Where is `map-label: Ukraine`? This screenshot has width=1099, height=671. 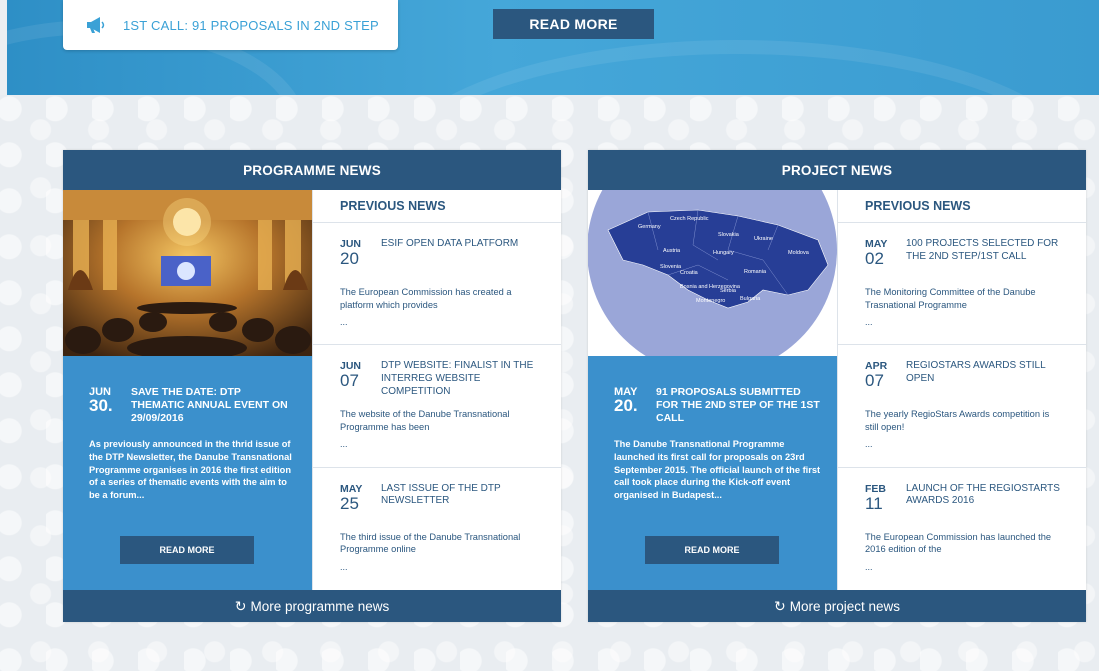 map-label: Ukraine is located at coordinates (763, 239).